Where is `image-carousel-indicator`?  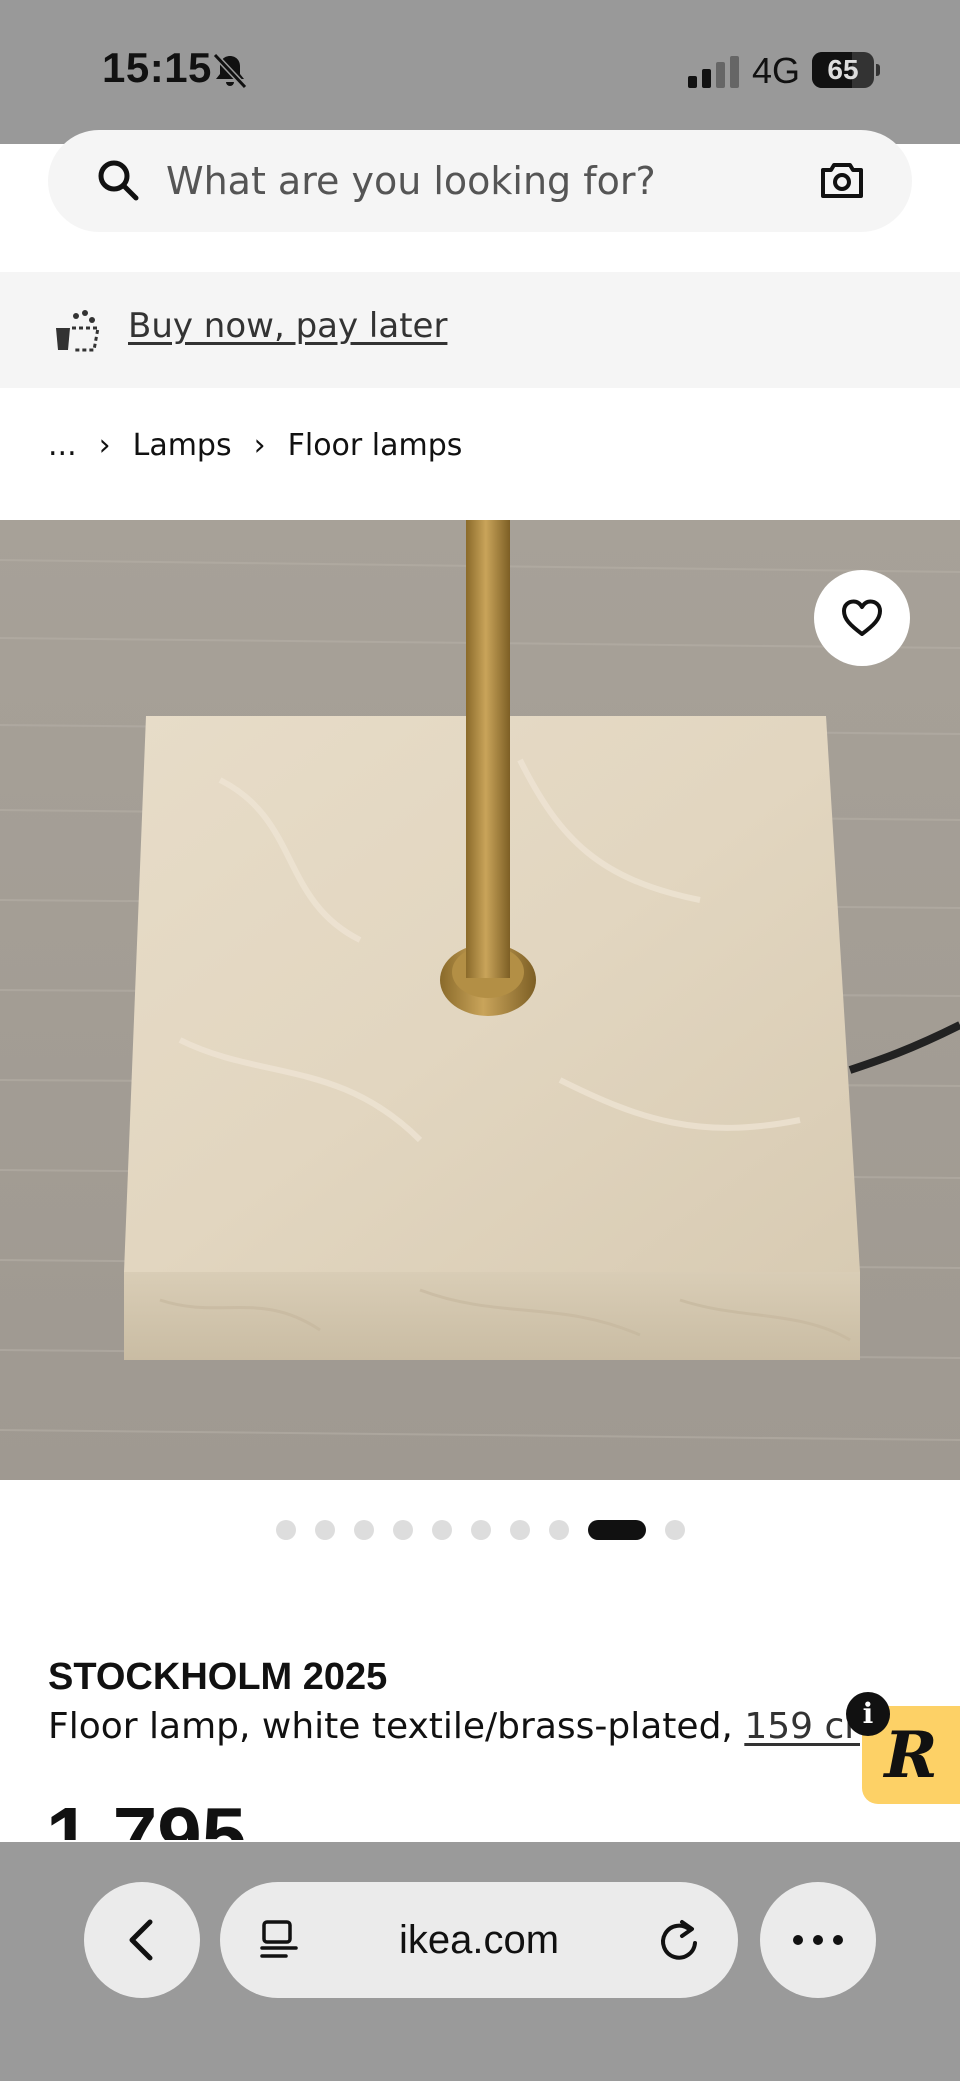
image-carousel-indicator is located at coordinates (480, 1530).